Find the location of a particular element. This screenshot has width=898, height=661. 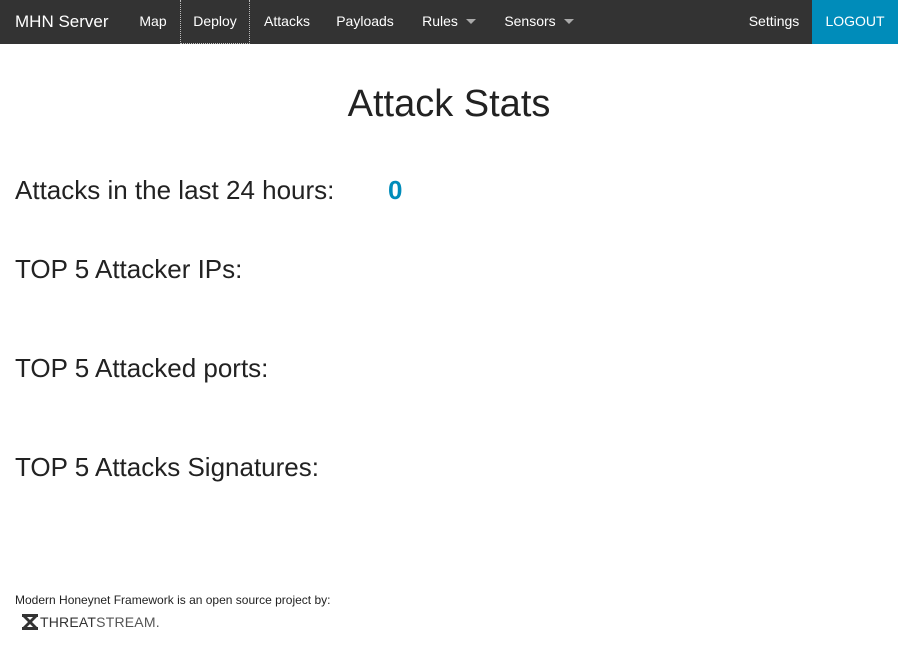

nav-settings-label: Settings is located at coordinates (774, 21).